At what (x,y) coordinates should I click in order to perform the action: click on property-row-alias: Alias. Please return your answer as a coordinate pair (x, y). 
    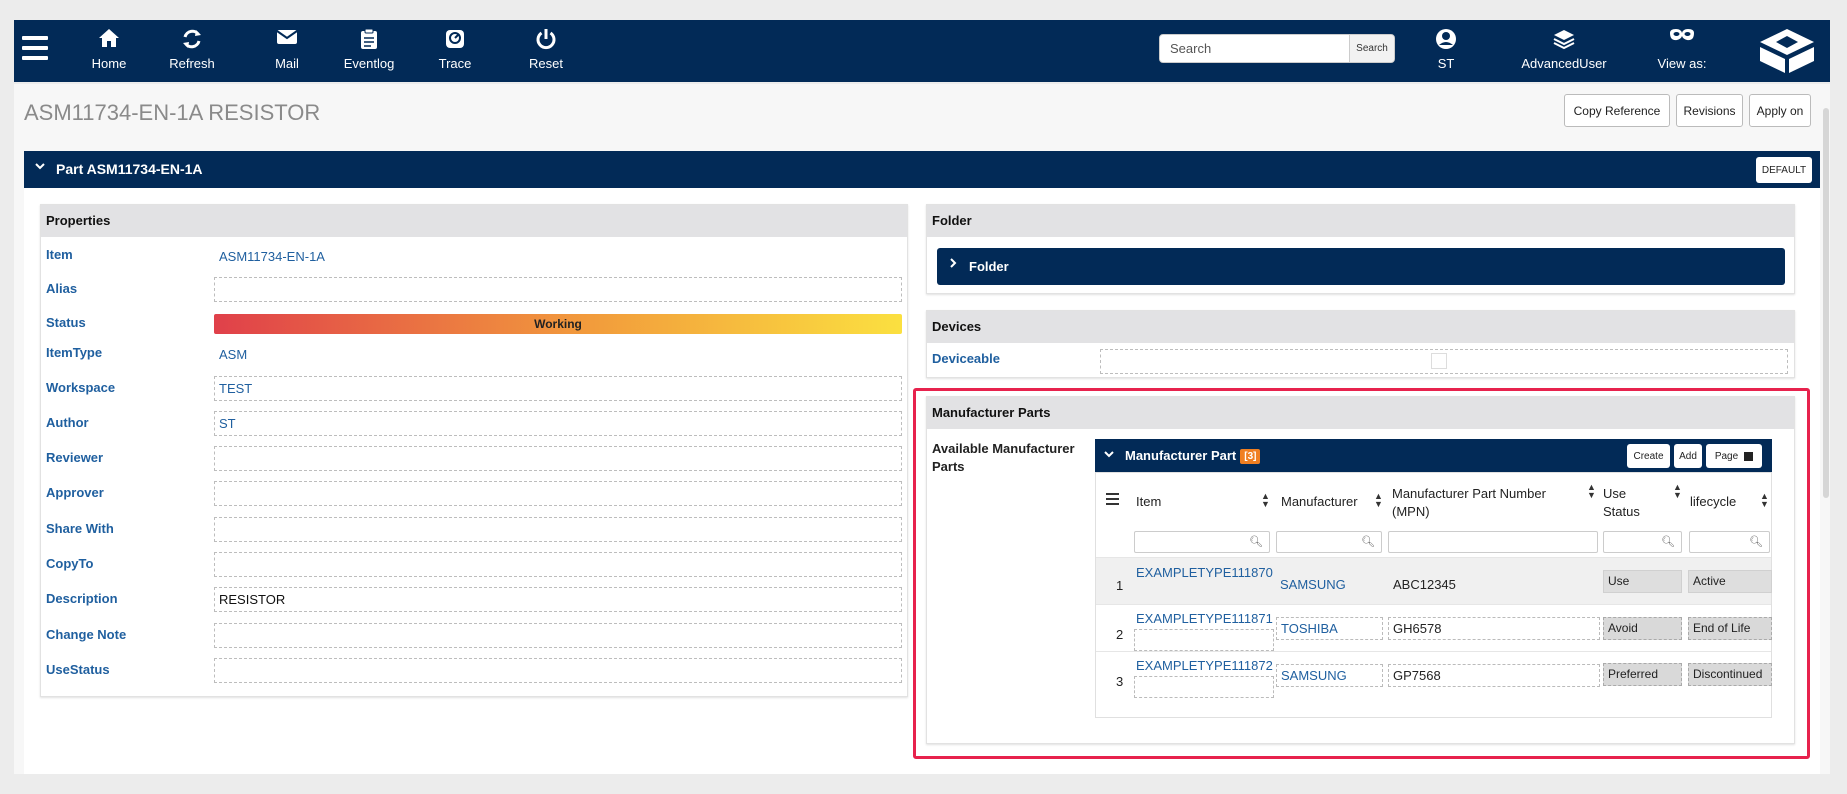
    Looking at the image, I should click on (474, 292).